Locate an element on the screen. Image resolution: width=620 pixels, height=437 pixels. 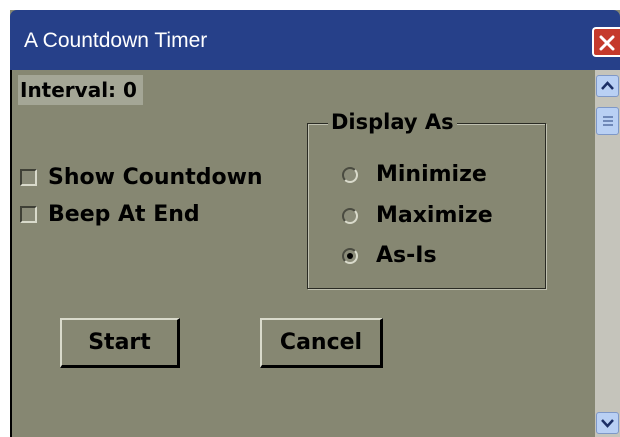
chevron-down-icon is located at coordinates (607, 423).